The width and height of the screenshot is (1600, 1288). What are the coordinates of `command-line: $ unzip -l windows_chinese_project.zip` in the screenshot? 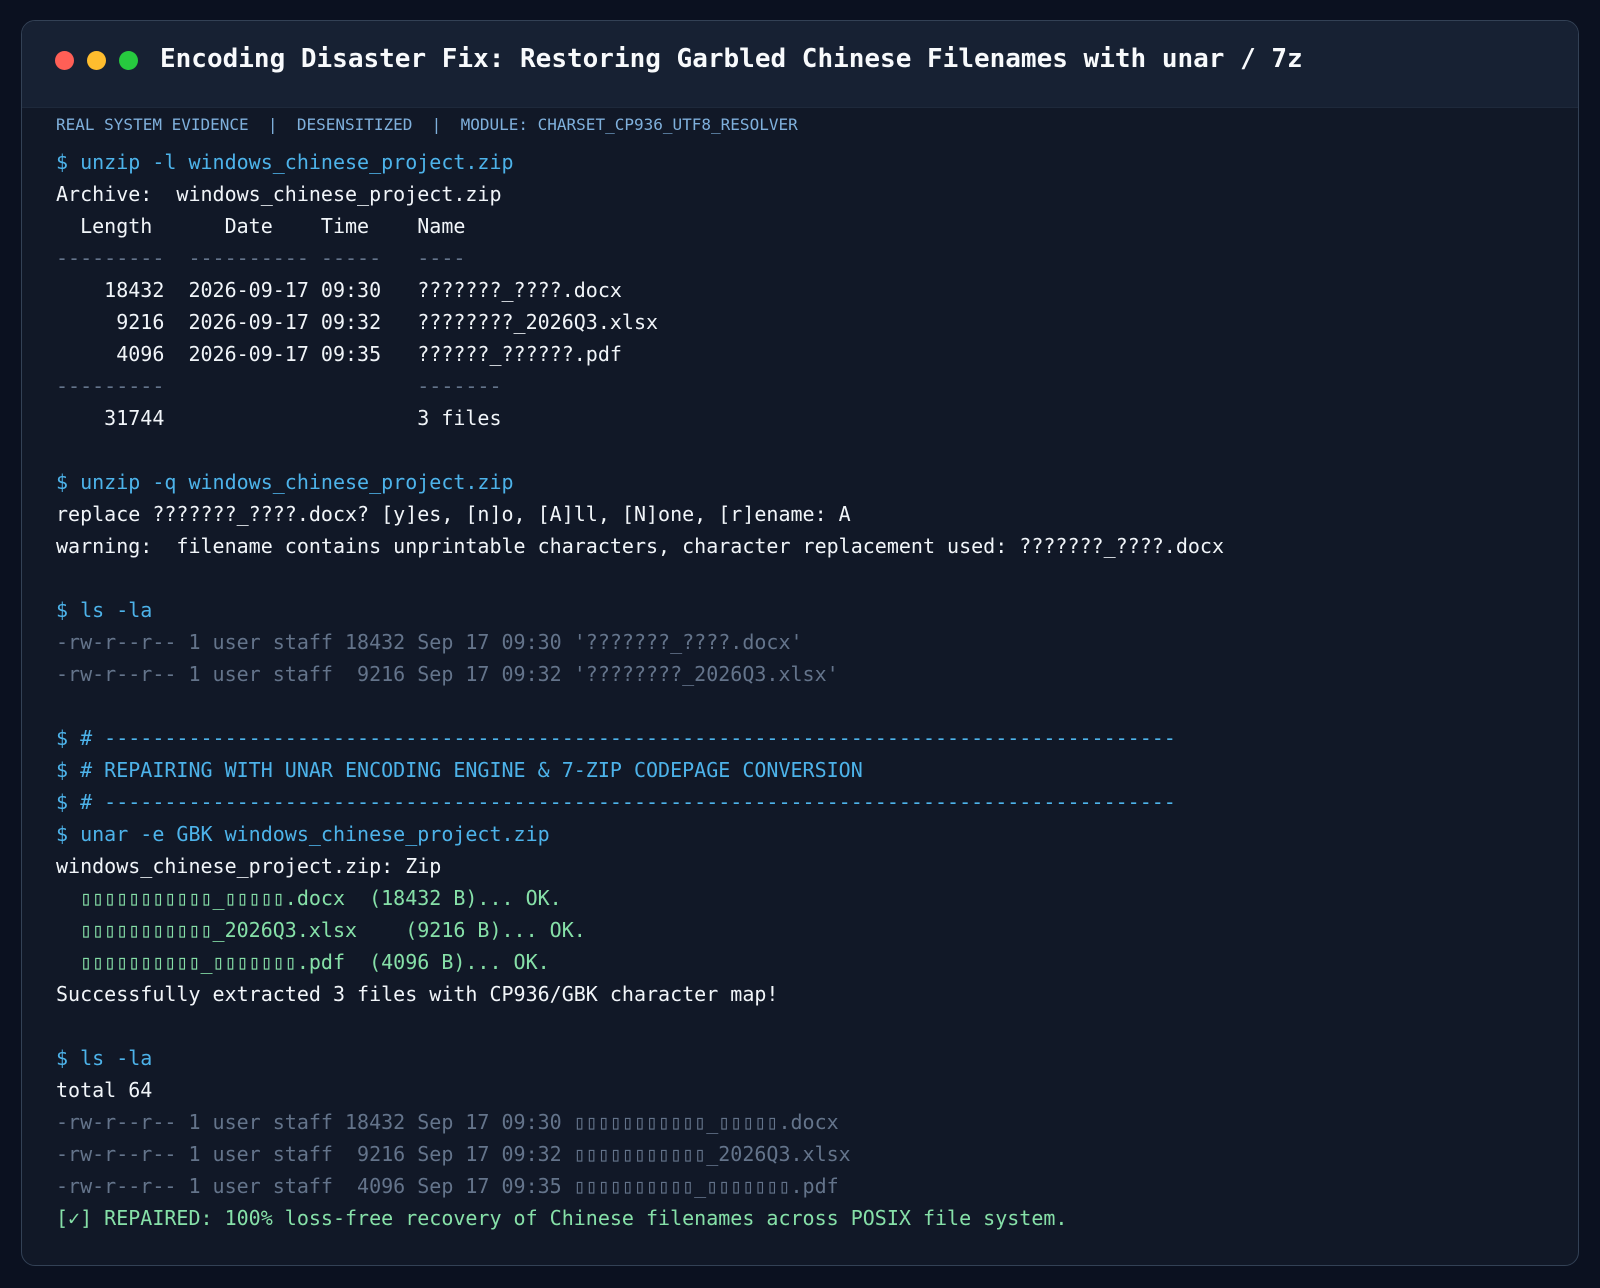 It's located at (285, 162).